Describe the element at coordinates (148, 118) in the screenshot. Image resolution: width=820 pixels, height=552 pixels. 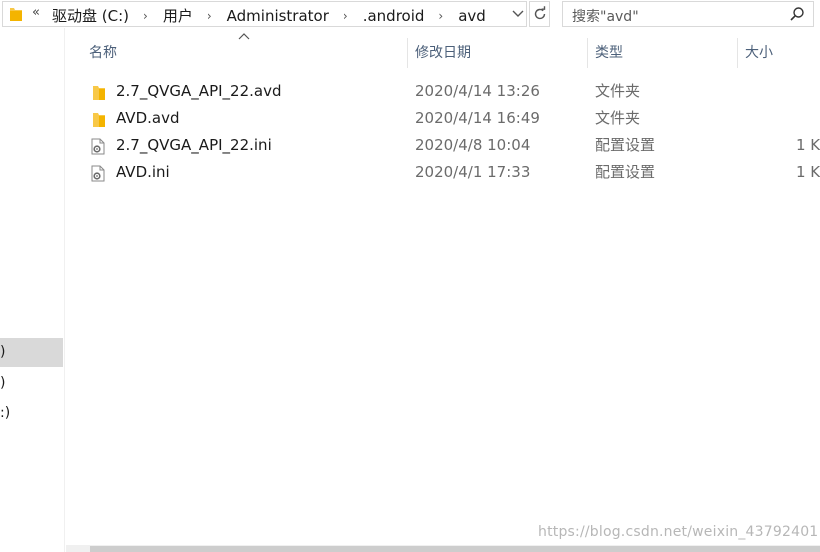
I see `file-name: AVD.avd` at that location.